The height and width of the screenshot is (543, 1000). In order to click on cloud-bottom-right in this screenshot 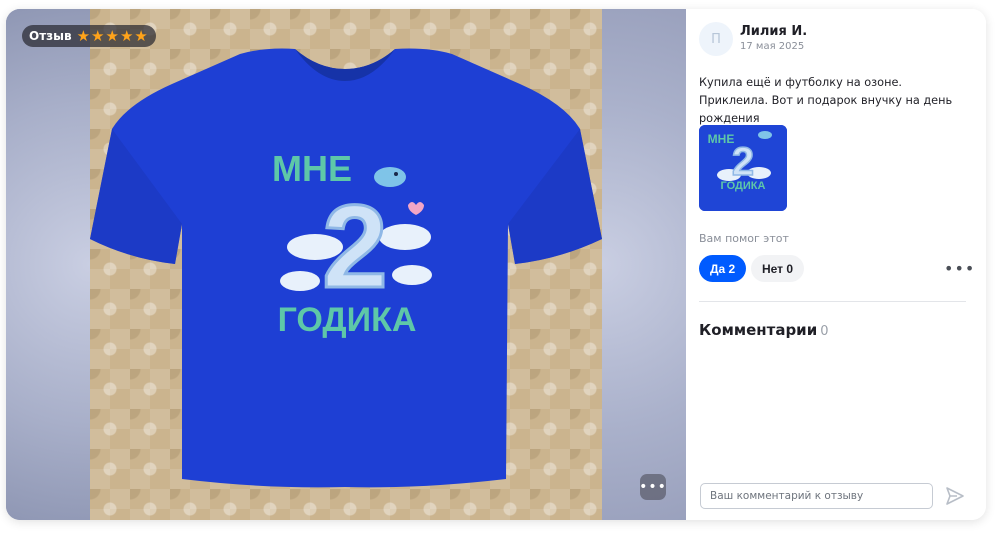, I will do `click(412, 275)`.